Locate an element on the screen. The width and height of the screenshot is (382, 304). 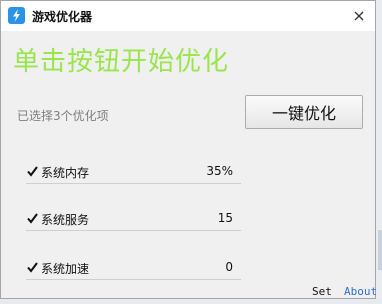
checkbox-services is located at coordinates (32, 218).